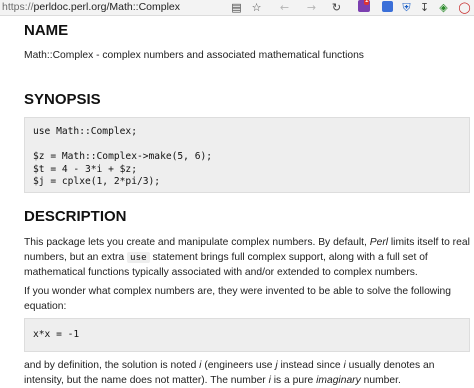 This screenshot has width=474, height=388. Describe the element at coordinates (443, 7) in the screenshot. I see `extensions-puzzle-icon: ◈` at that location.